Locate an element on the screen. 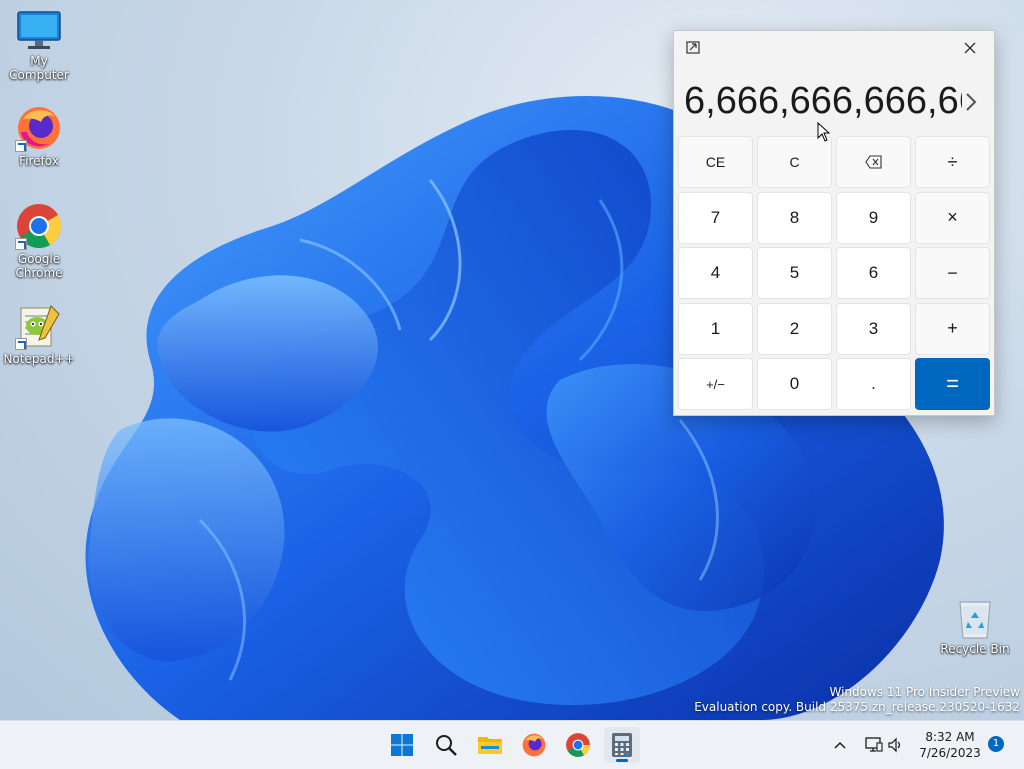  digit-5-button: 5 is located at coordinates (794, 273).